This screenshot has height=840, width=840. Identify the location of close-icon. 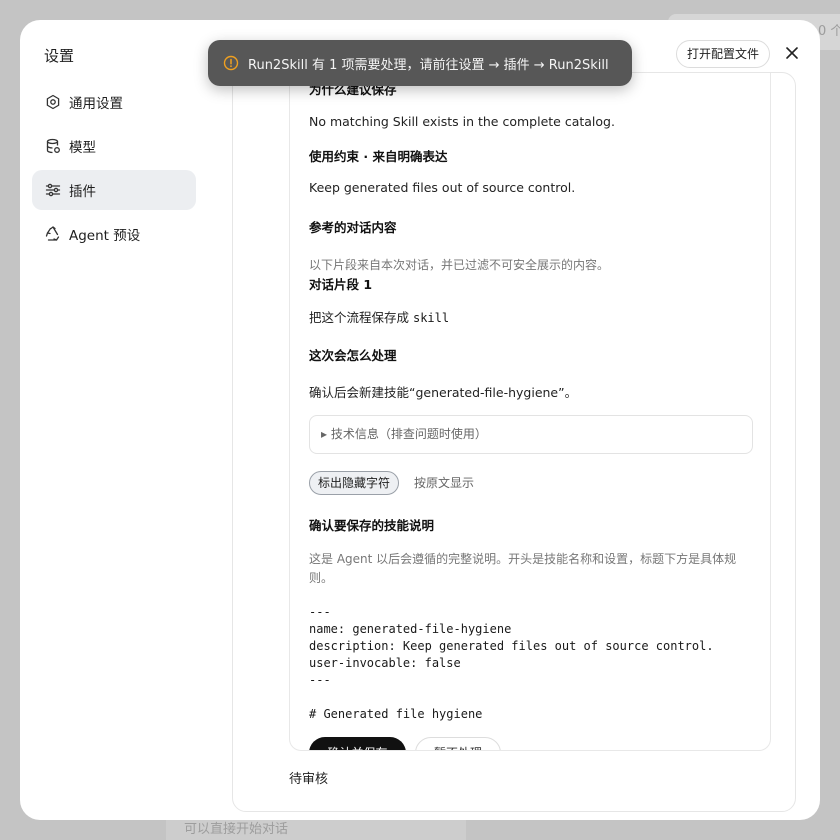
(792, 54).